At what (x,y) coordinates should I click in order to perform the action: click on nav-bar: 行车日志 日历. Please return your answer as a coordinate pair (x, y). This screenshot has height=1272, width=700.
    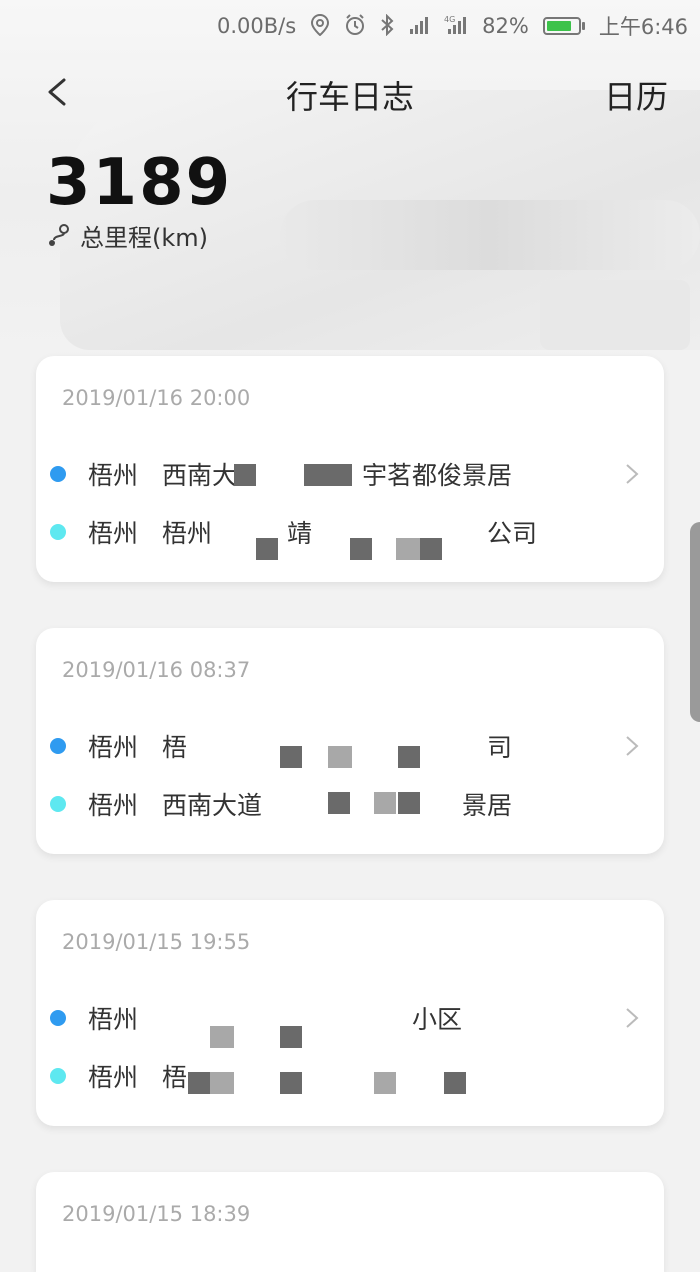
    Looking at the image, I should click on (350, 93).